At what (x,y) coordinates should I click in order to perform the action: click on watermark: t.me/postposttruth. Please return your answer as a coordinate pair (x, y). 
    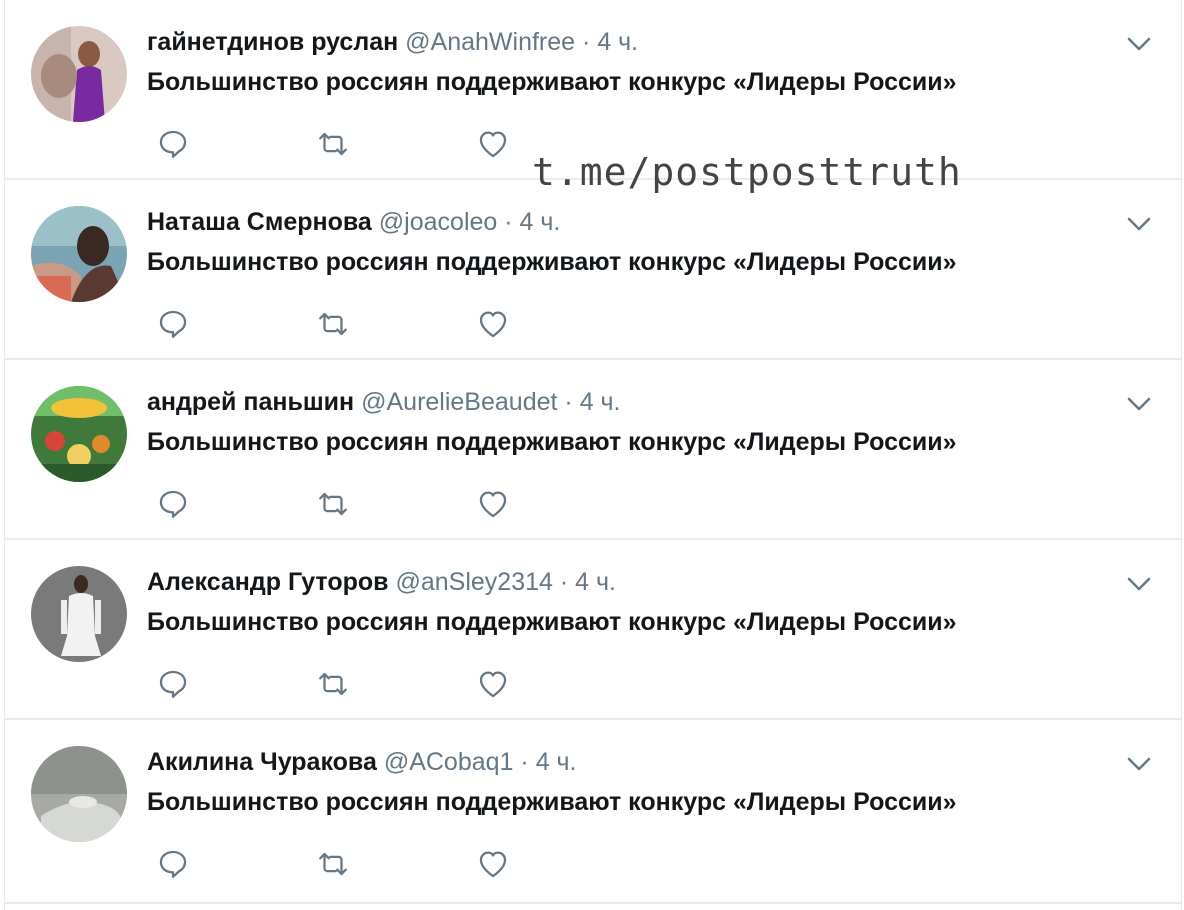
    Looking at the image, I should click on (747, 172).